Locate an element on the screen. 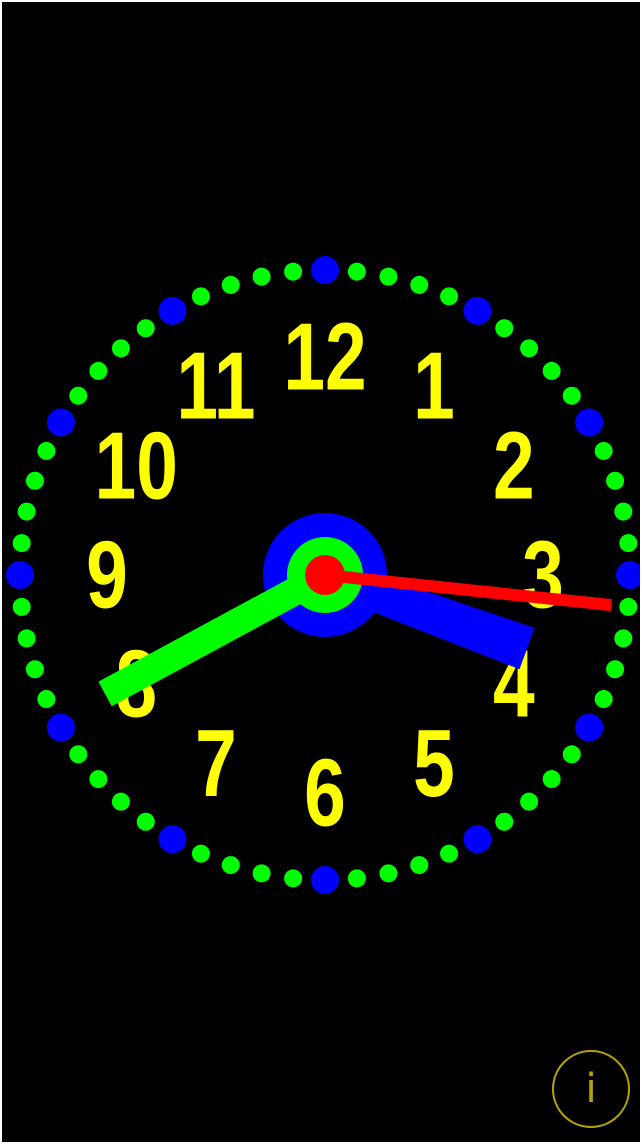 Image resolution: width=642 pixels, height=1144 pixels. info-button: i is located at coordinates (591, 1089).